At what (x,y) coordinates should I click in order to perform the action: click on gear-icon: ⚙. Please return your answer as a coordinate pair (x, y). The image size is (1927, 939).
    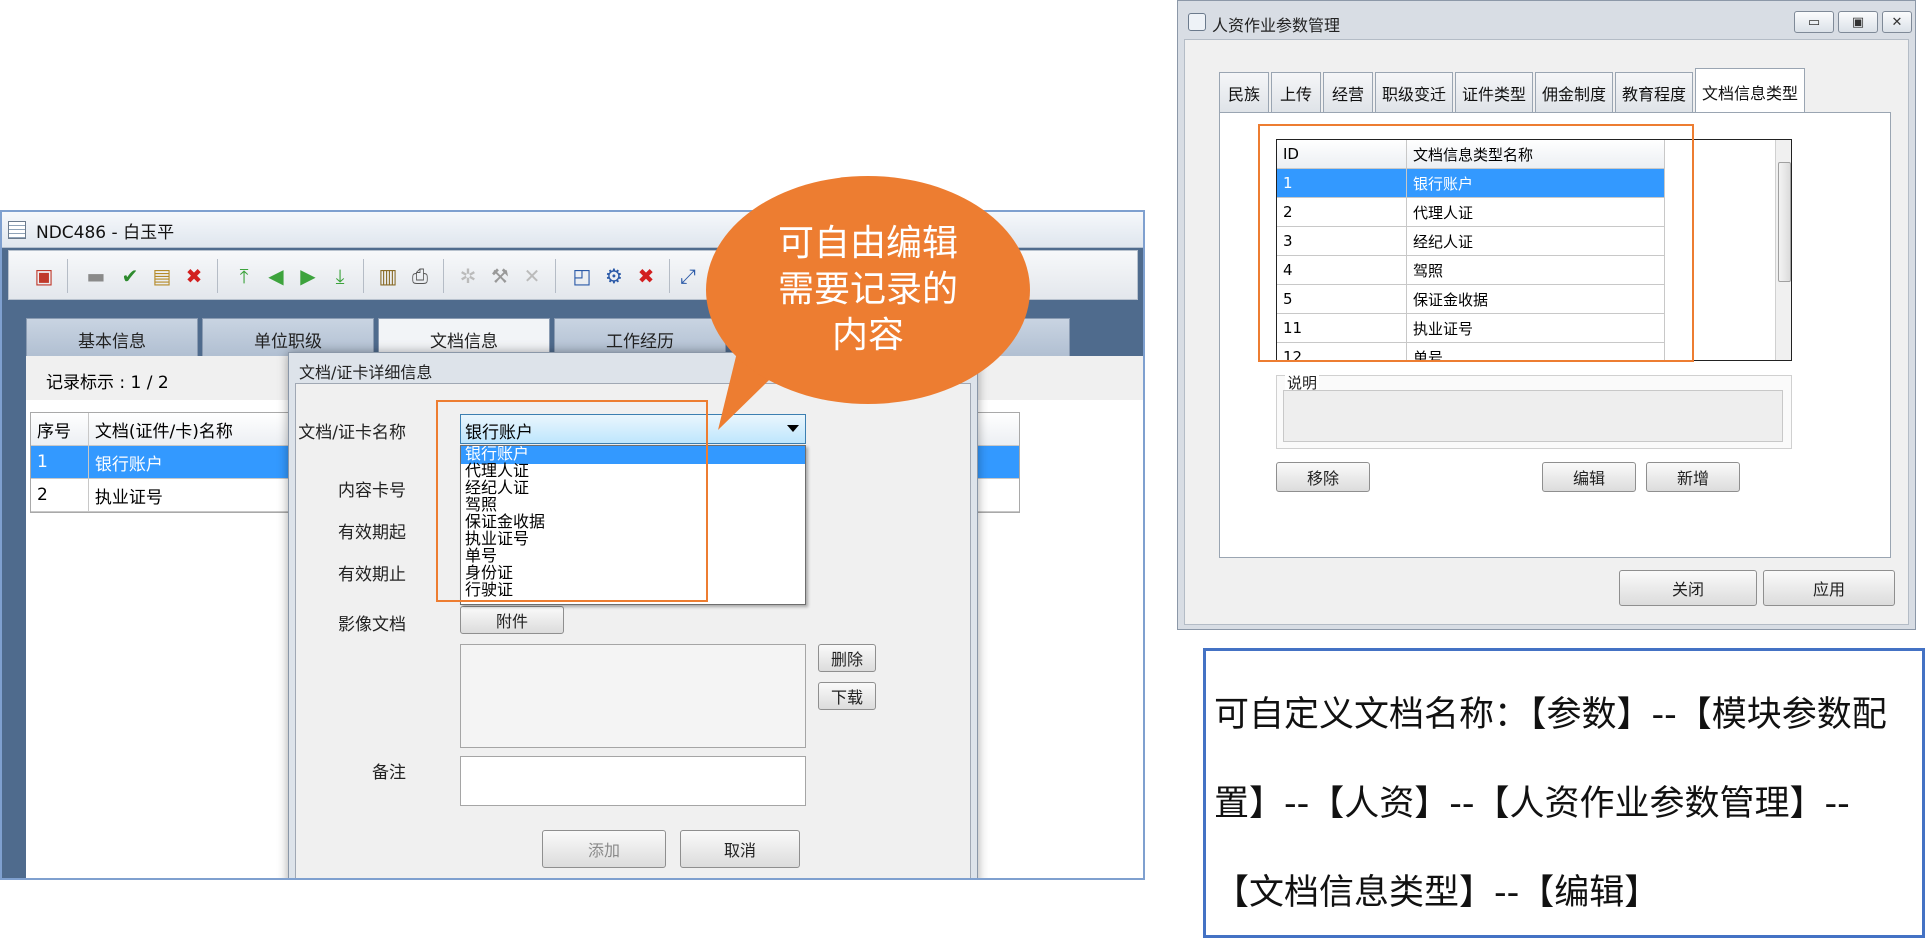
    Looking at the image, I should click on (614, 276).